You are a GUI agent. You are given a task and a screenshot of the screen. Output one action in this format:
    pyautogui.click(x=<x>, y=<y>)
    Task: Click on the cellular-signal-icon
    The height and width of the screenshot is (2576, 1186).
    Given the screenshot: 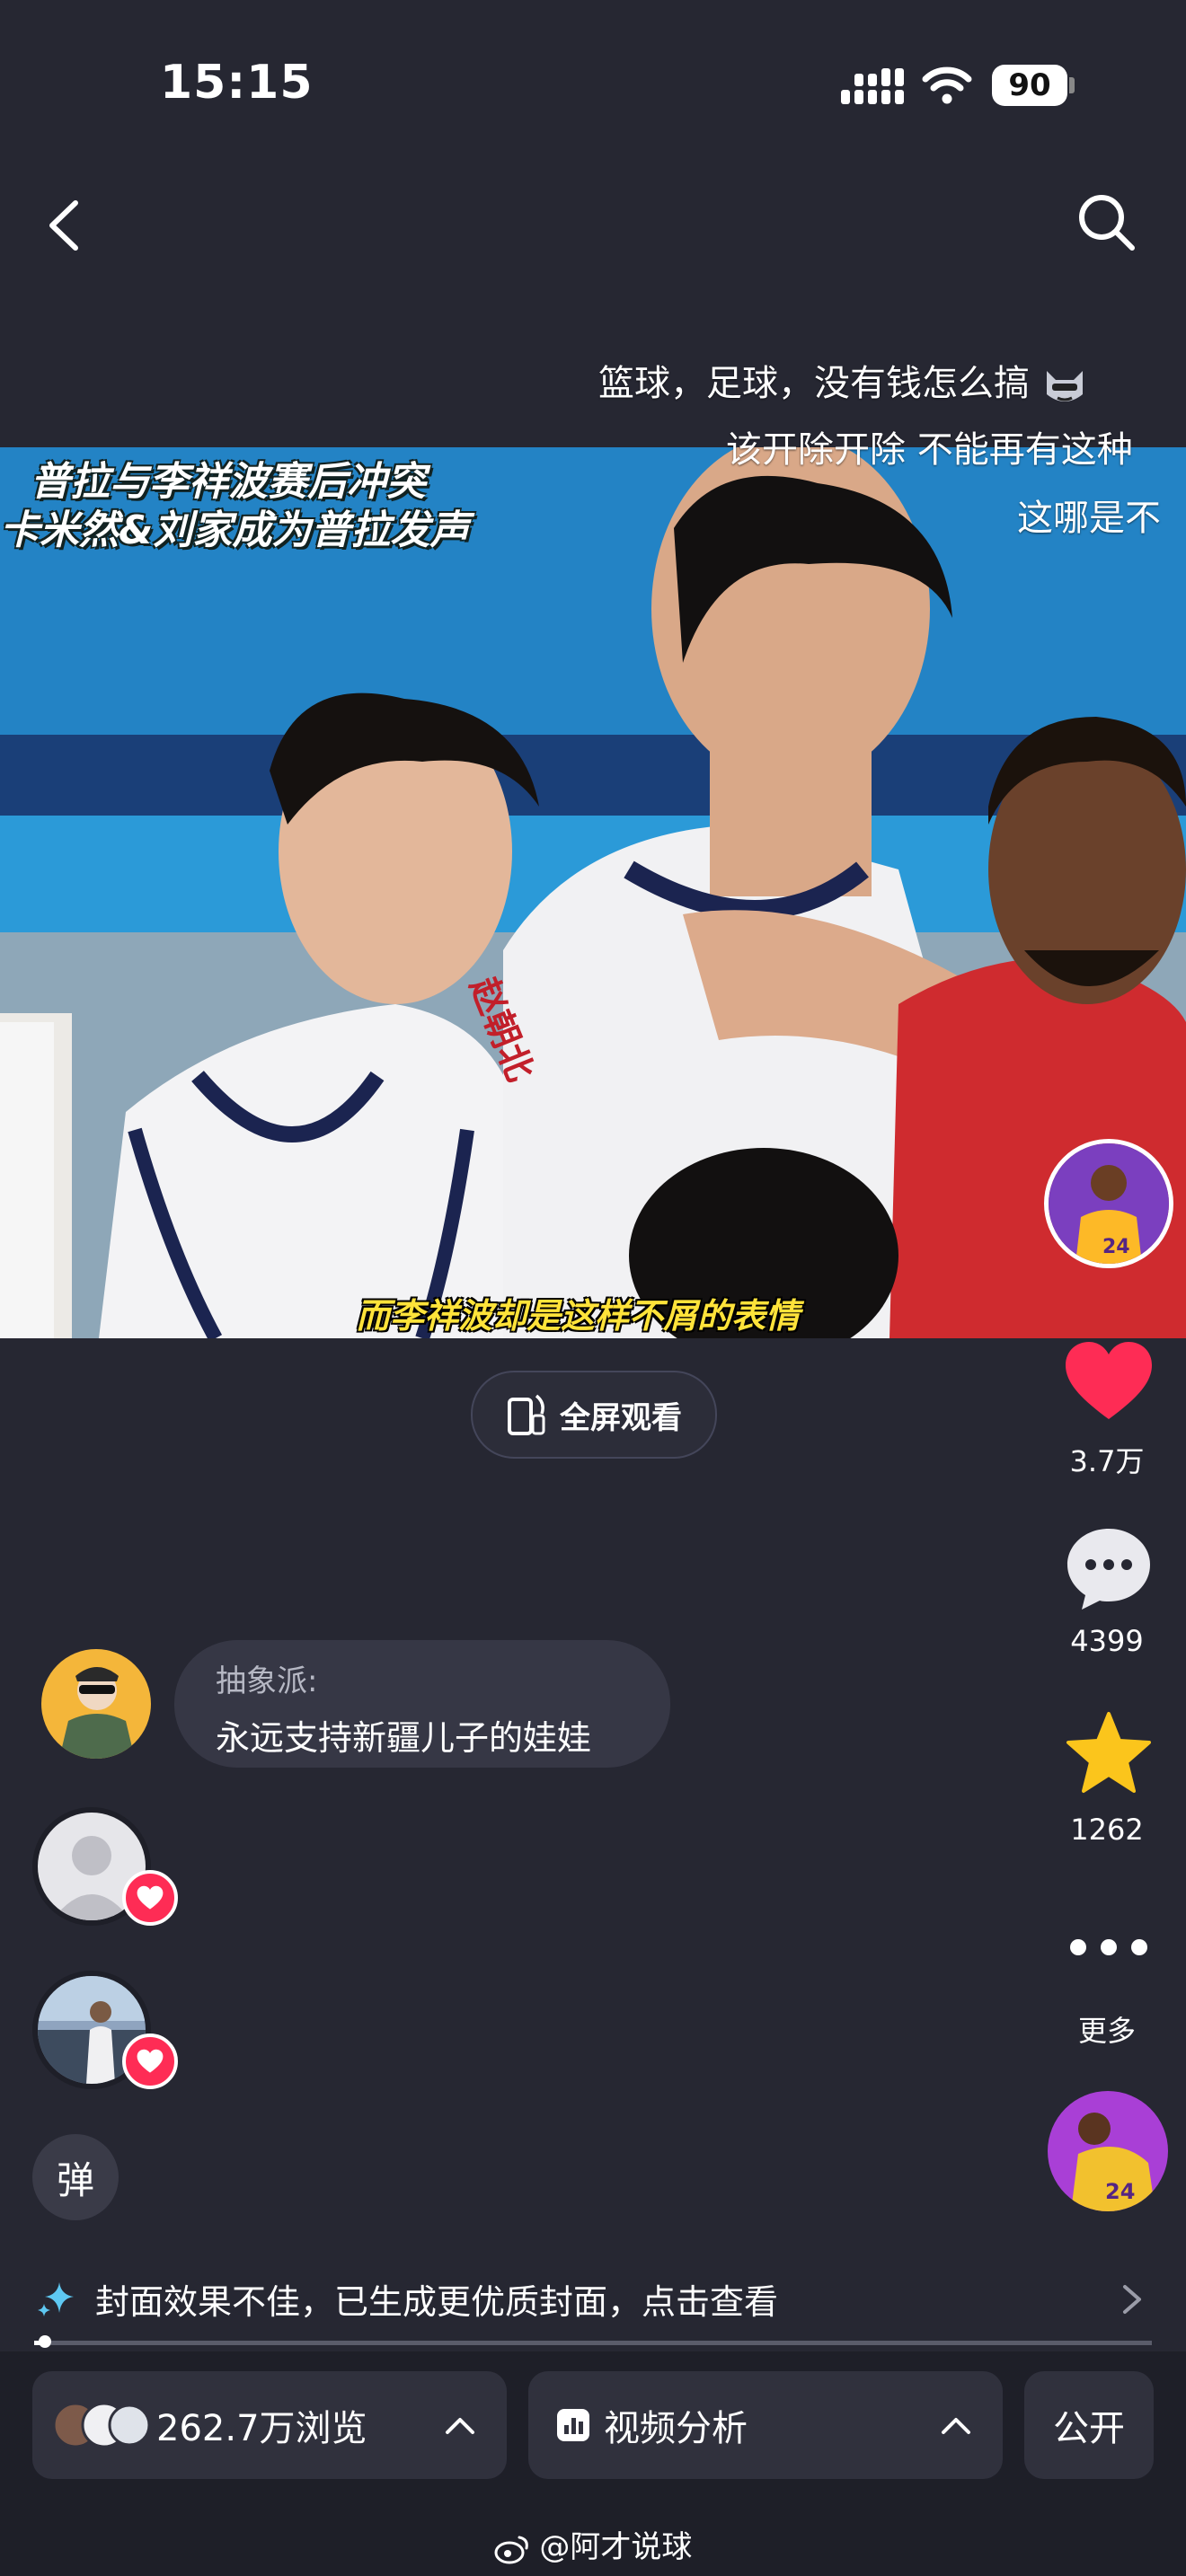 What is the action you would take?
    pyautogui.click(x=872, y=86)
    